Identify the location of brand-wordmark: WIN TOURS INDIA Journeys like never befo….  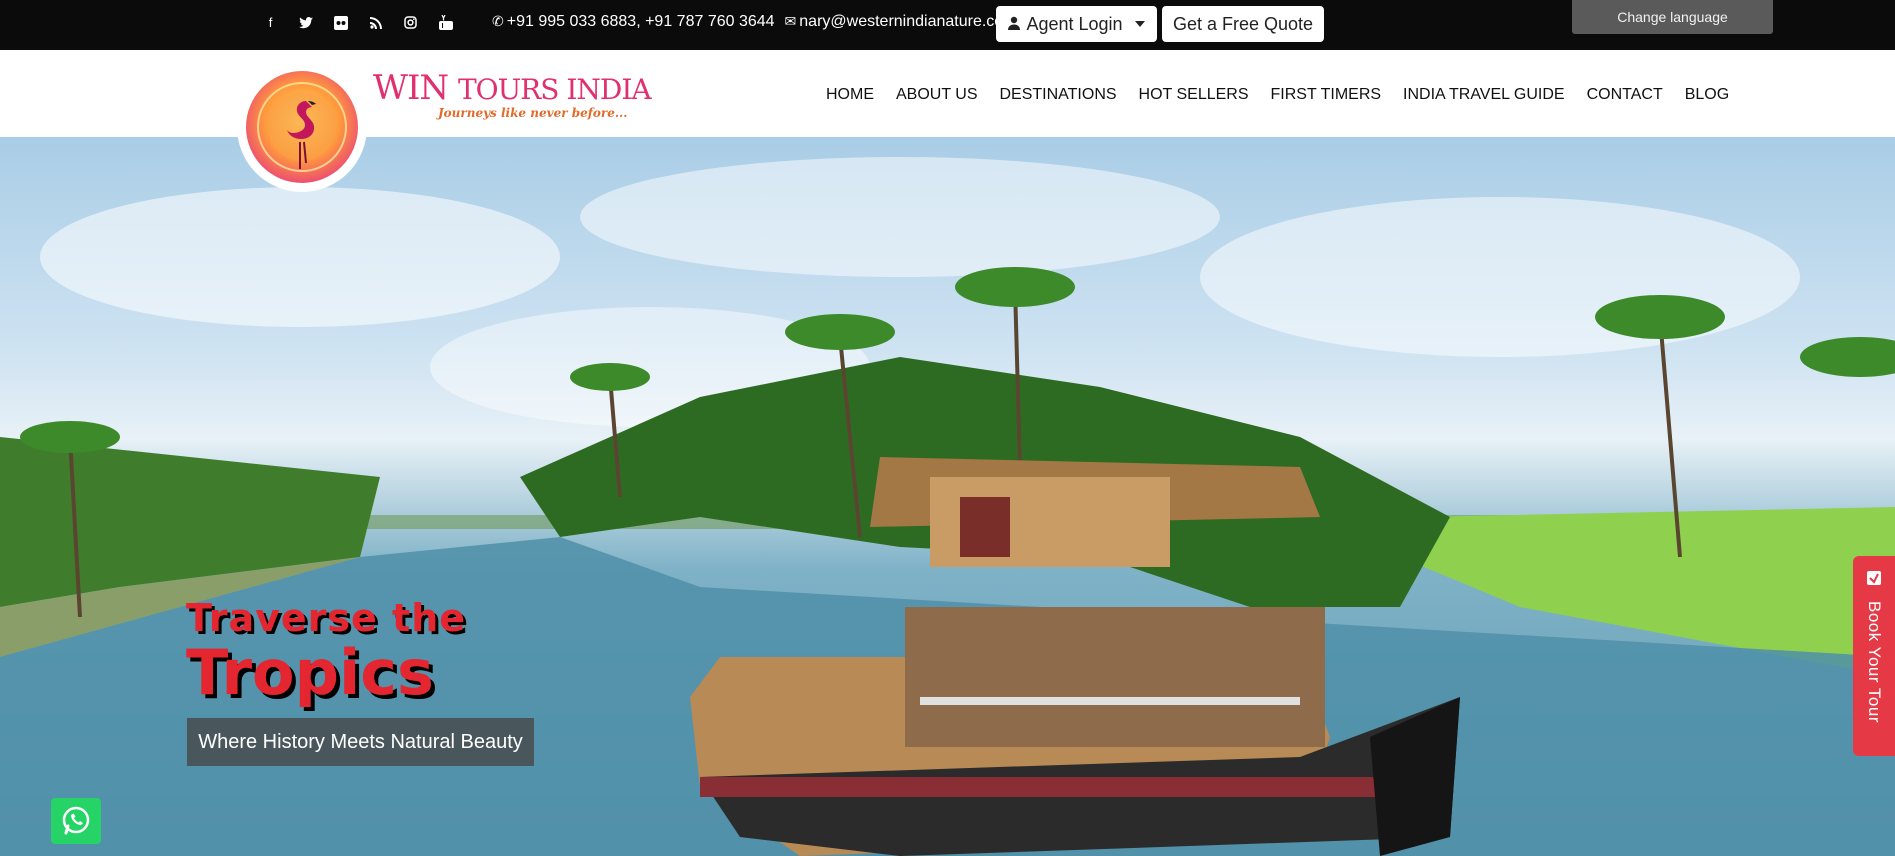
(512, 94).